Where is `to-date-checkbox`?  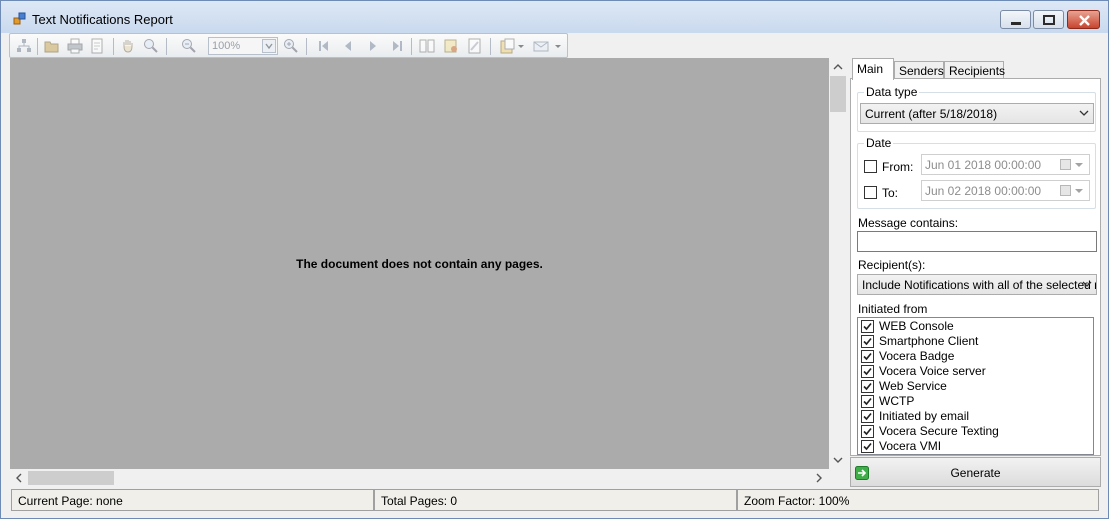 to-date-checkbox is located at coordinates (870, 192).